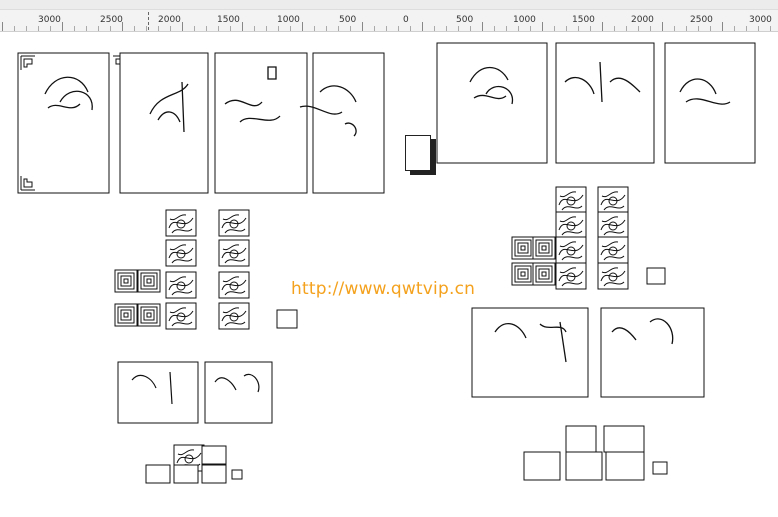  I want to click on bottom-right-tiles, so click(595, 453).